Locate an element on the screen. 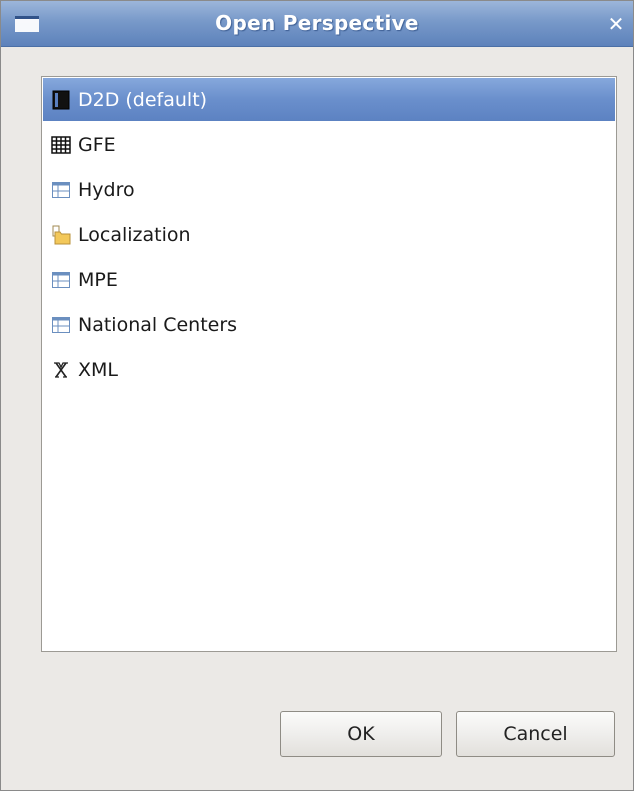 The image size is (634, 791). cancel-button: Cancel is located at coordinates (535, 734).